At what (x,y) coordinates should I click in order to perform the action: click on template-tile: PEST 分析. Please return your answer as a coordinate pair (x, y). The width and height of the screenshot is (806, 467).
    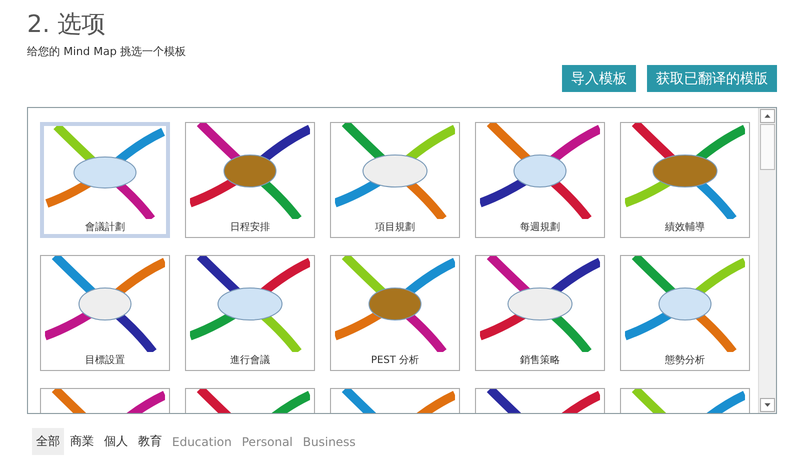
    Looking at the image, I should click on (395, 313).